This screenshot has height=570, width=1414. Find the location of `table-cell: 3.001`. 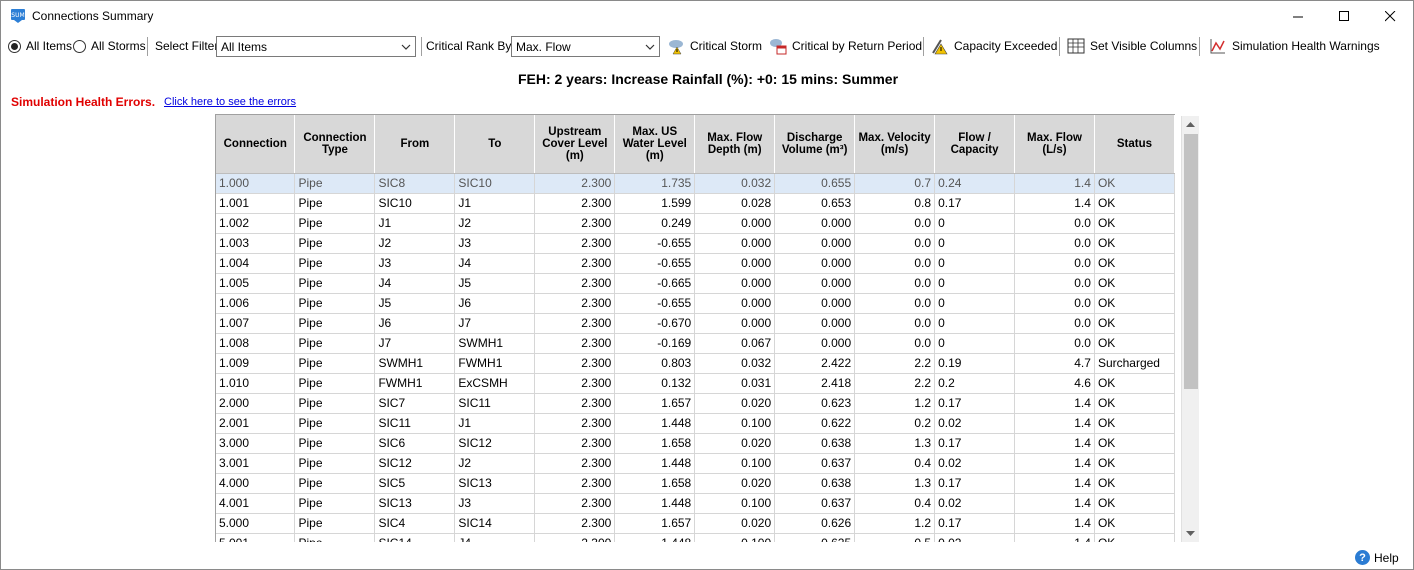

table-cell: 3.001 is located at coordinates (256, 463).